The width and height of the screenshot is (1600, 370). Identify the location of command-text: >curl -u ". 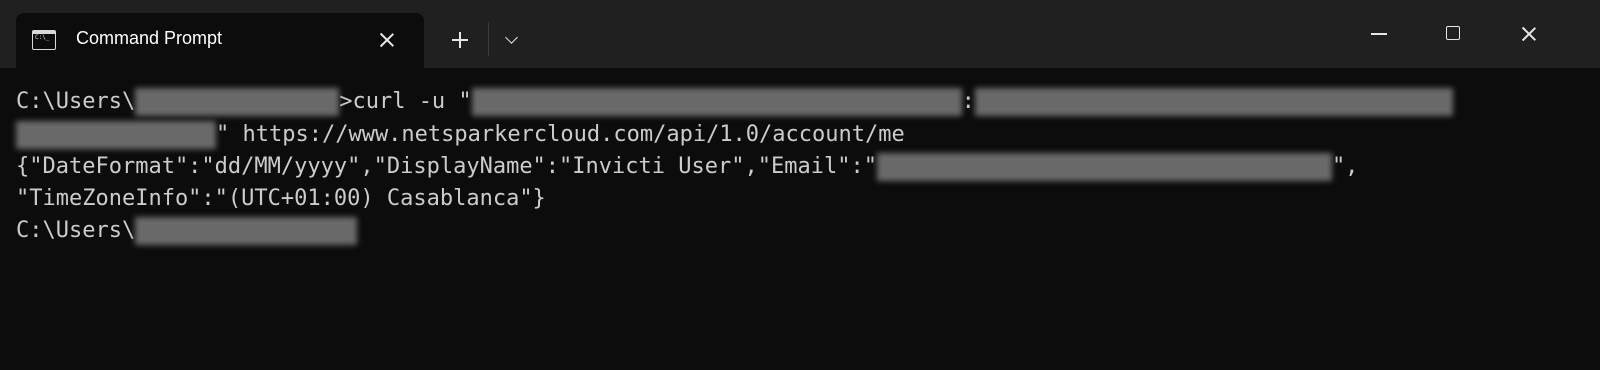
(405, 101).